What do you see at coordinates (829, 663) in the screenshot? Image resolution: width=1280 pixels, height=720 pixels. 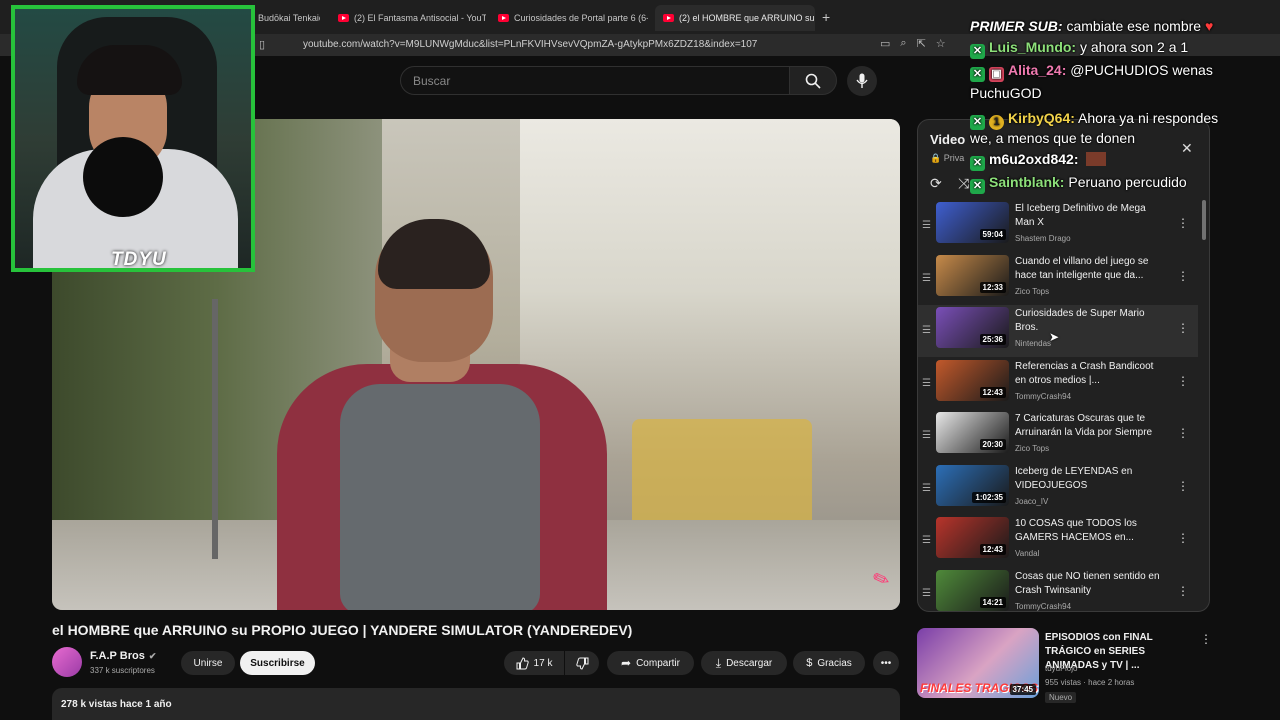 I see `thanks-button: $ Gracias` at bounding box center [829, 663].